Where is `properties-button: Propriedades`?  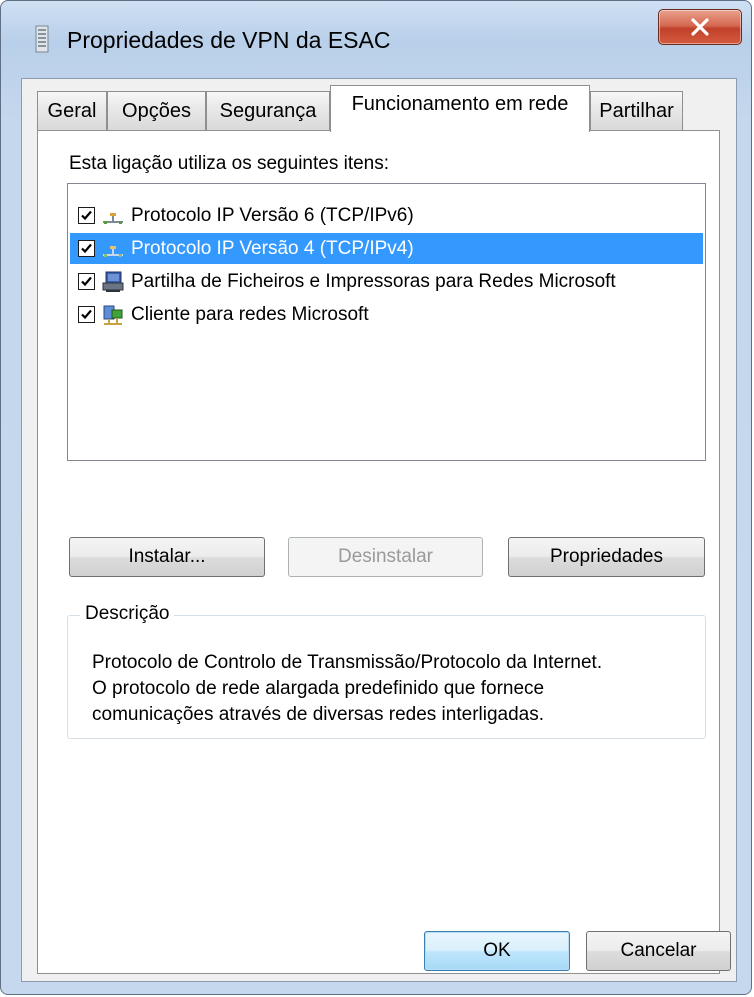
properties-button: Propriedades is located at coordinates (606, 557).